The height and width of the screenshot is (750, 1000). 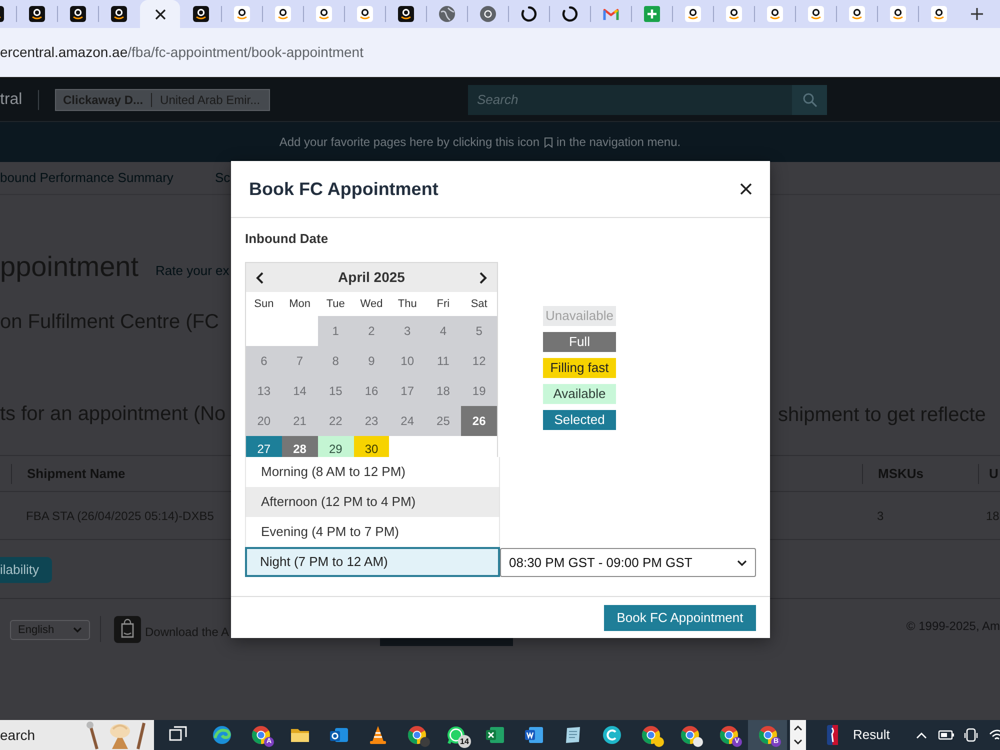 I want to click on spreadsheet-icon, so click(x=494, y=735).